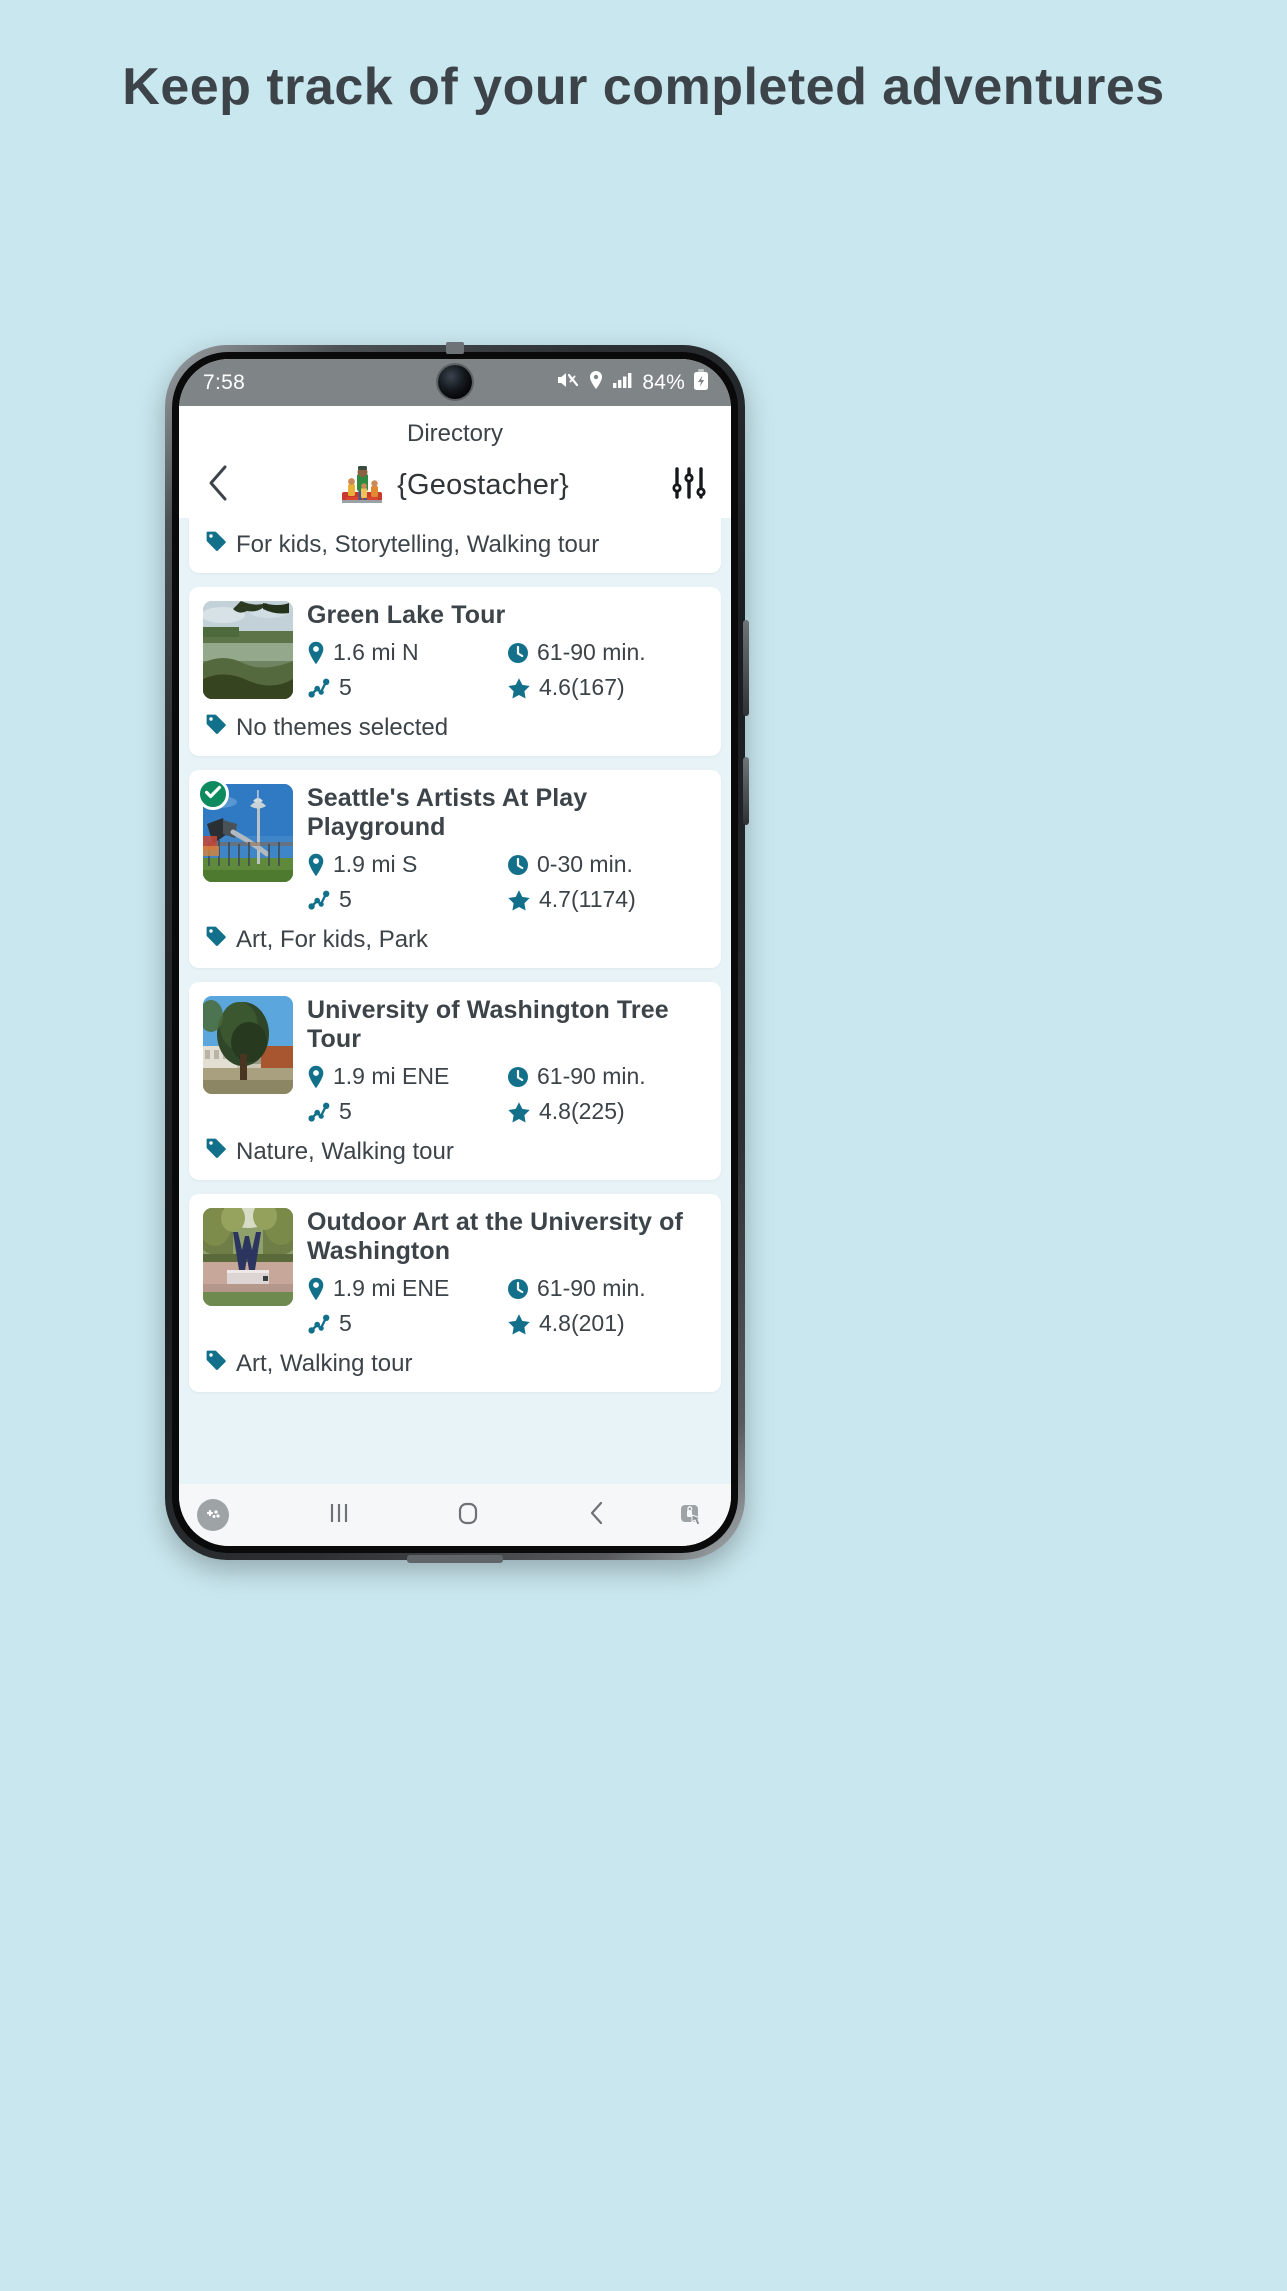 This screenshot has width=1287, height=2291. I want to click on themes-text: No themes selected, so click(342, 727).